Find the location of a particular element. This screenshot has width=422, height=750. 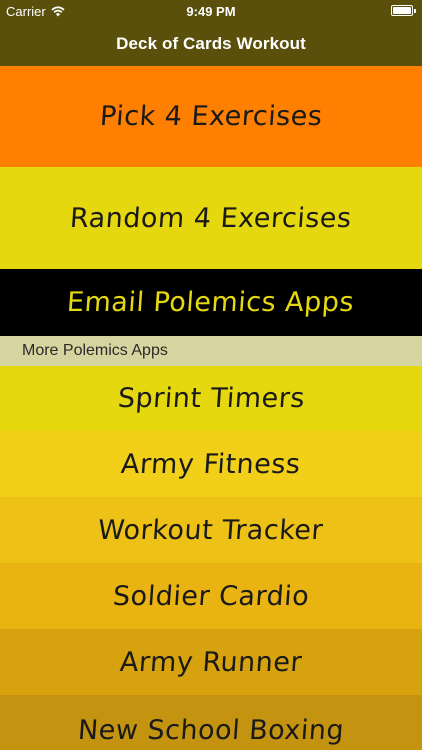

random-exercises-button: Random 4 Exercises is located at coordinates (211, 218).